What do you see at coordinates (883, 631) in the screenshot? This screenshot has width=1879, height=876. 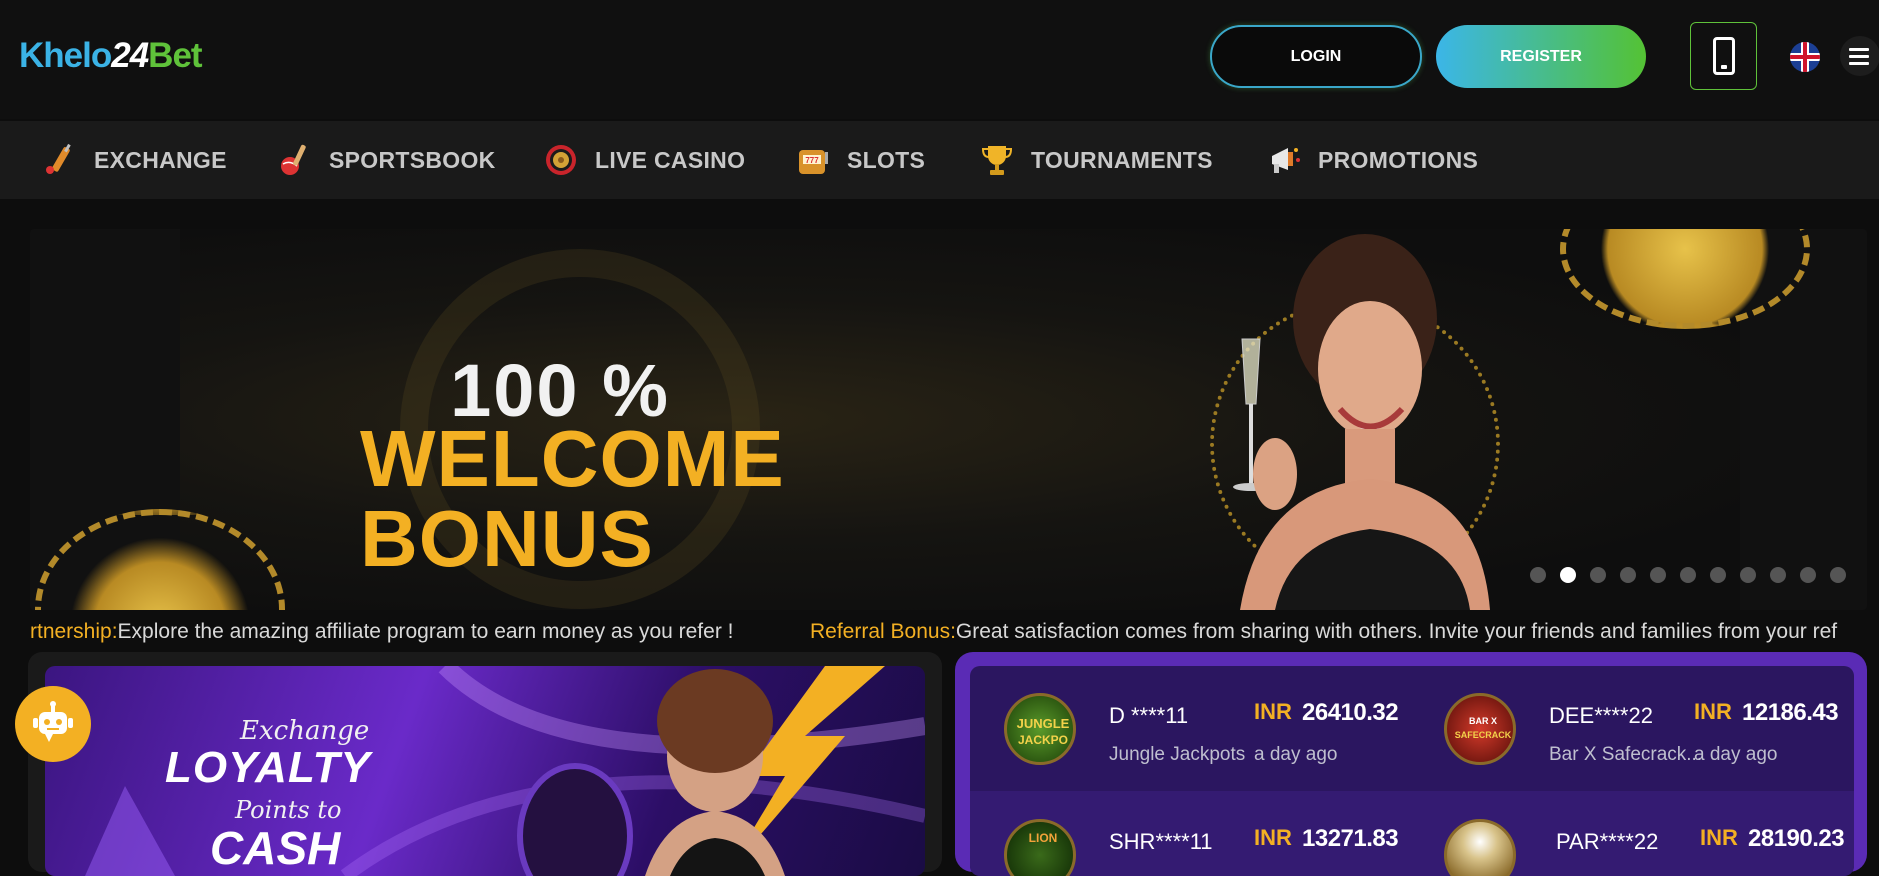 I see `ticker-label: Referral Bonus:` at bounding box center [883, 631].